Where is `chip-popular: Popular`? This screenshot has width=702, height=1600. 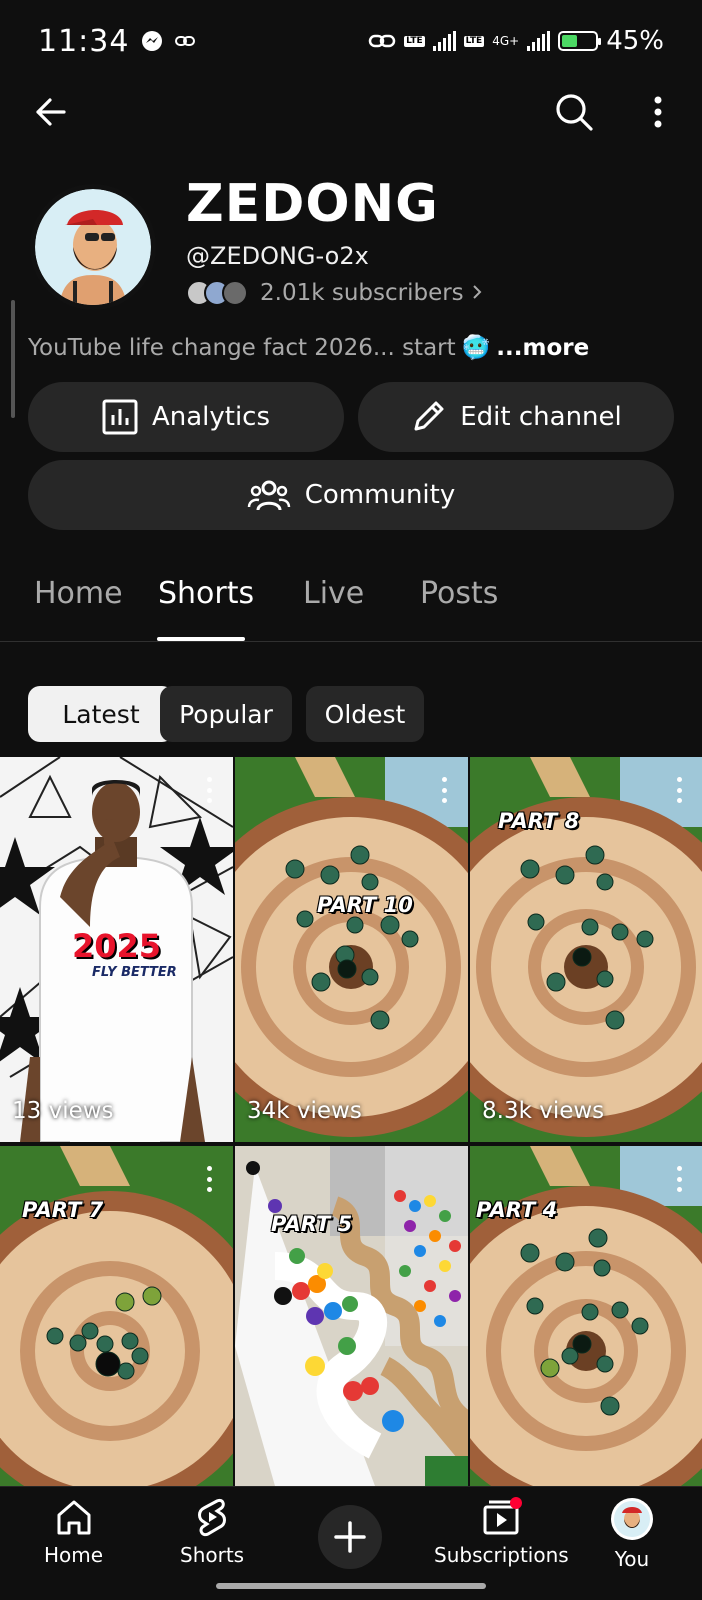 chip-popular: Popular is located at coordinates (226, 714).